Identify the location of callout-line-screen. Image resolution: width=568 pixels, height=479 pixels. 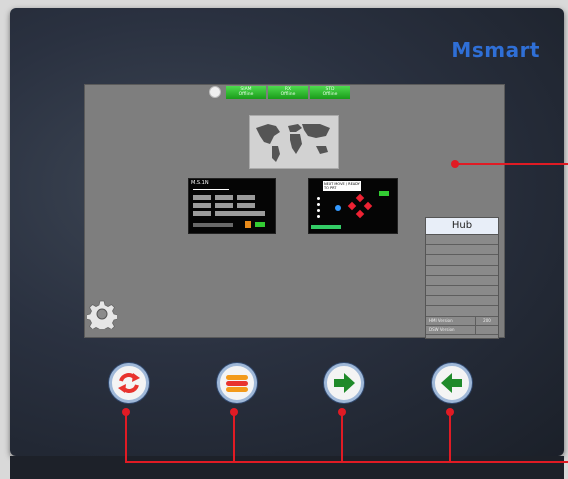
(511, 164).